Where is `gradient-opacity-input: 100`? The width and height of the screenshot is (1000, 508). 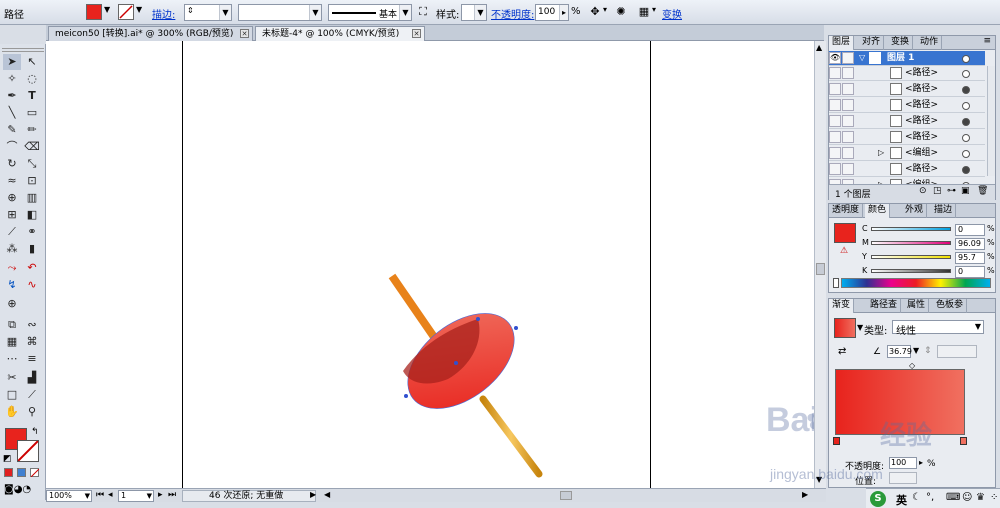 gradient-opacity-input: 100 is located at coordinates (903, 463).